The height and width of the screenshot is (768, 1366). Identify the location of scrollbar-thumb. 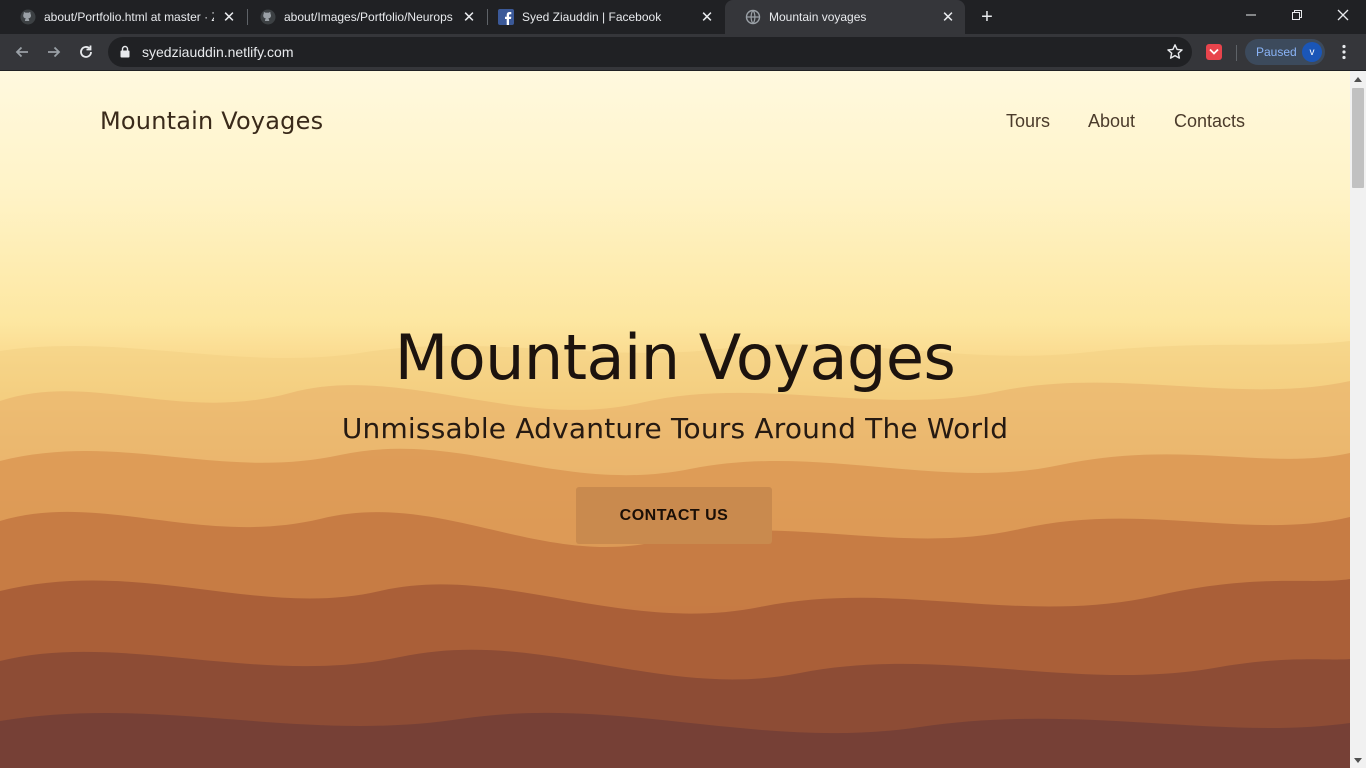
(1358, 138).